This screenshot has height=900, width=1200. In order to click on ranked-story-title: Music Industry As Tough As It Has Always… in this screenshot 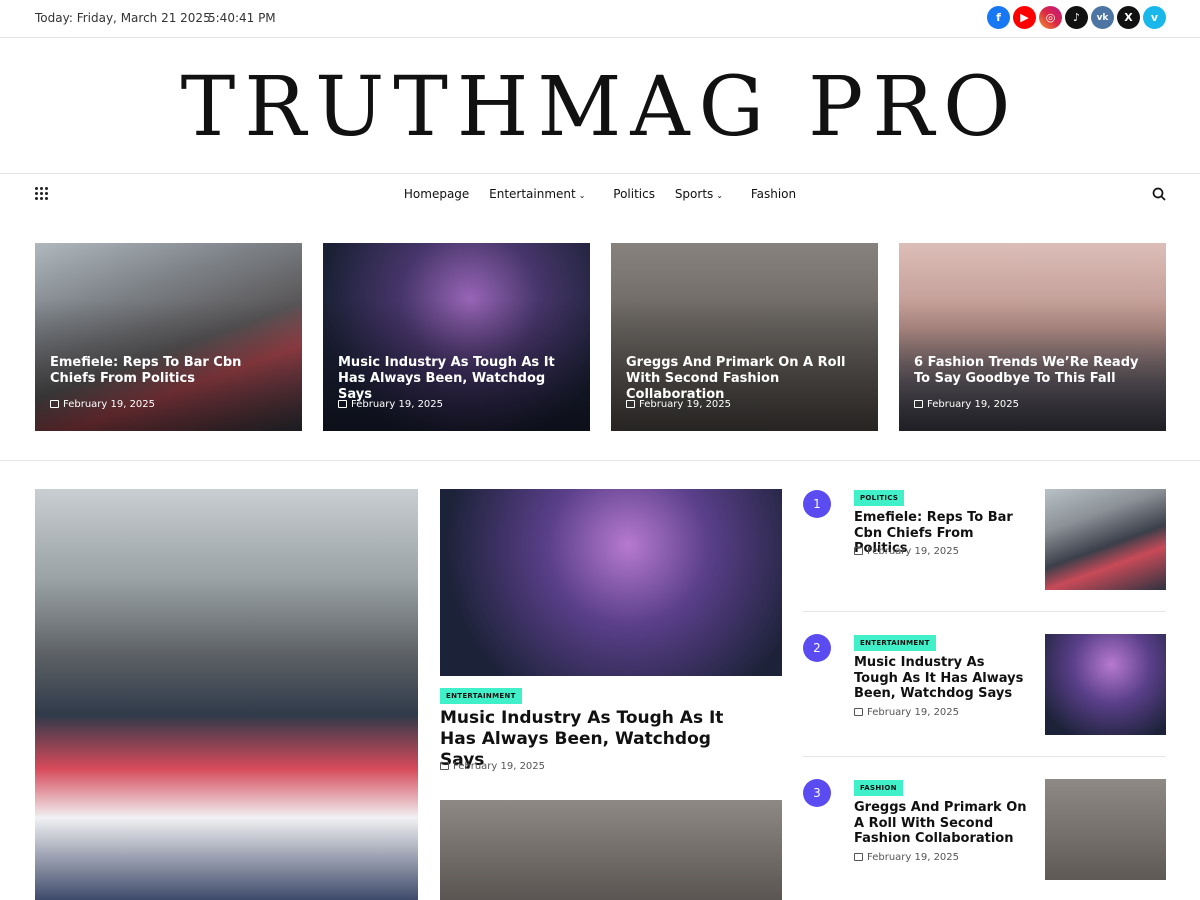, I will do `click(941, 678)`.